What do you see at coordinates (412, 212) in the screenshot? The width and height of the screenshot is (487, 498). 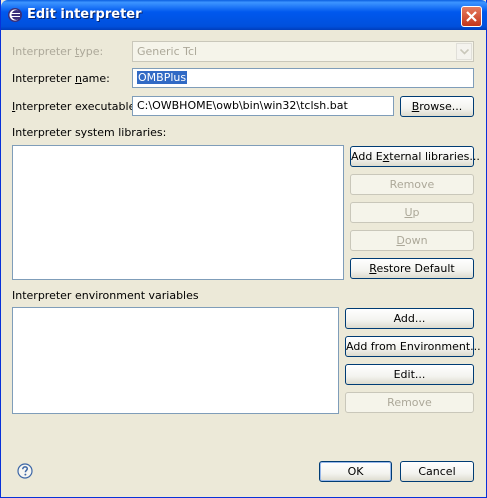 I see `move-up-button: Up` at bounding box center [412, 212].